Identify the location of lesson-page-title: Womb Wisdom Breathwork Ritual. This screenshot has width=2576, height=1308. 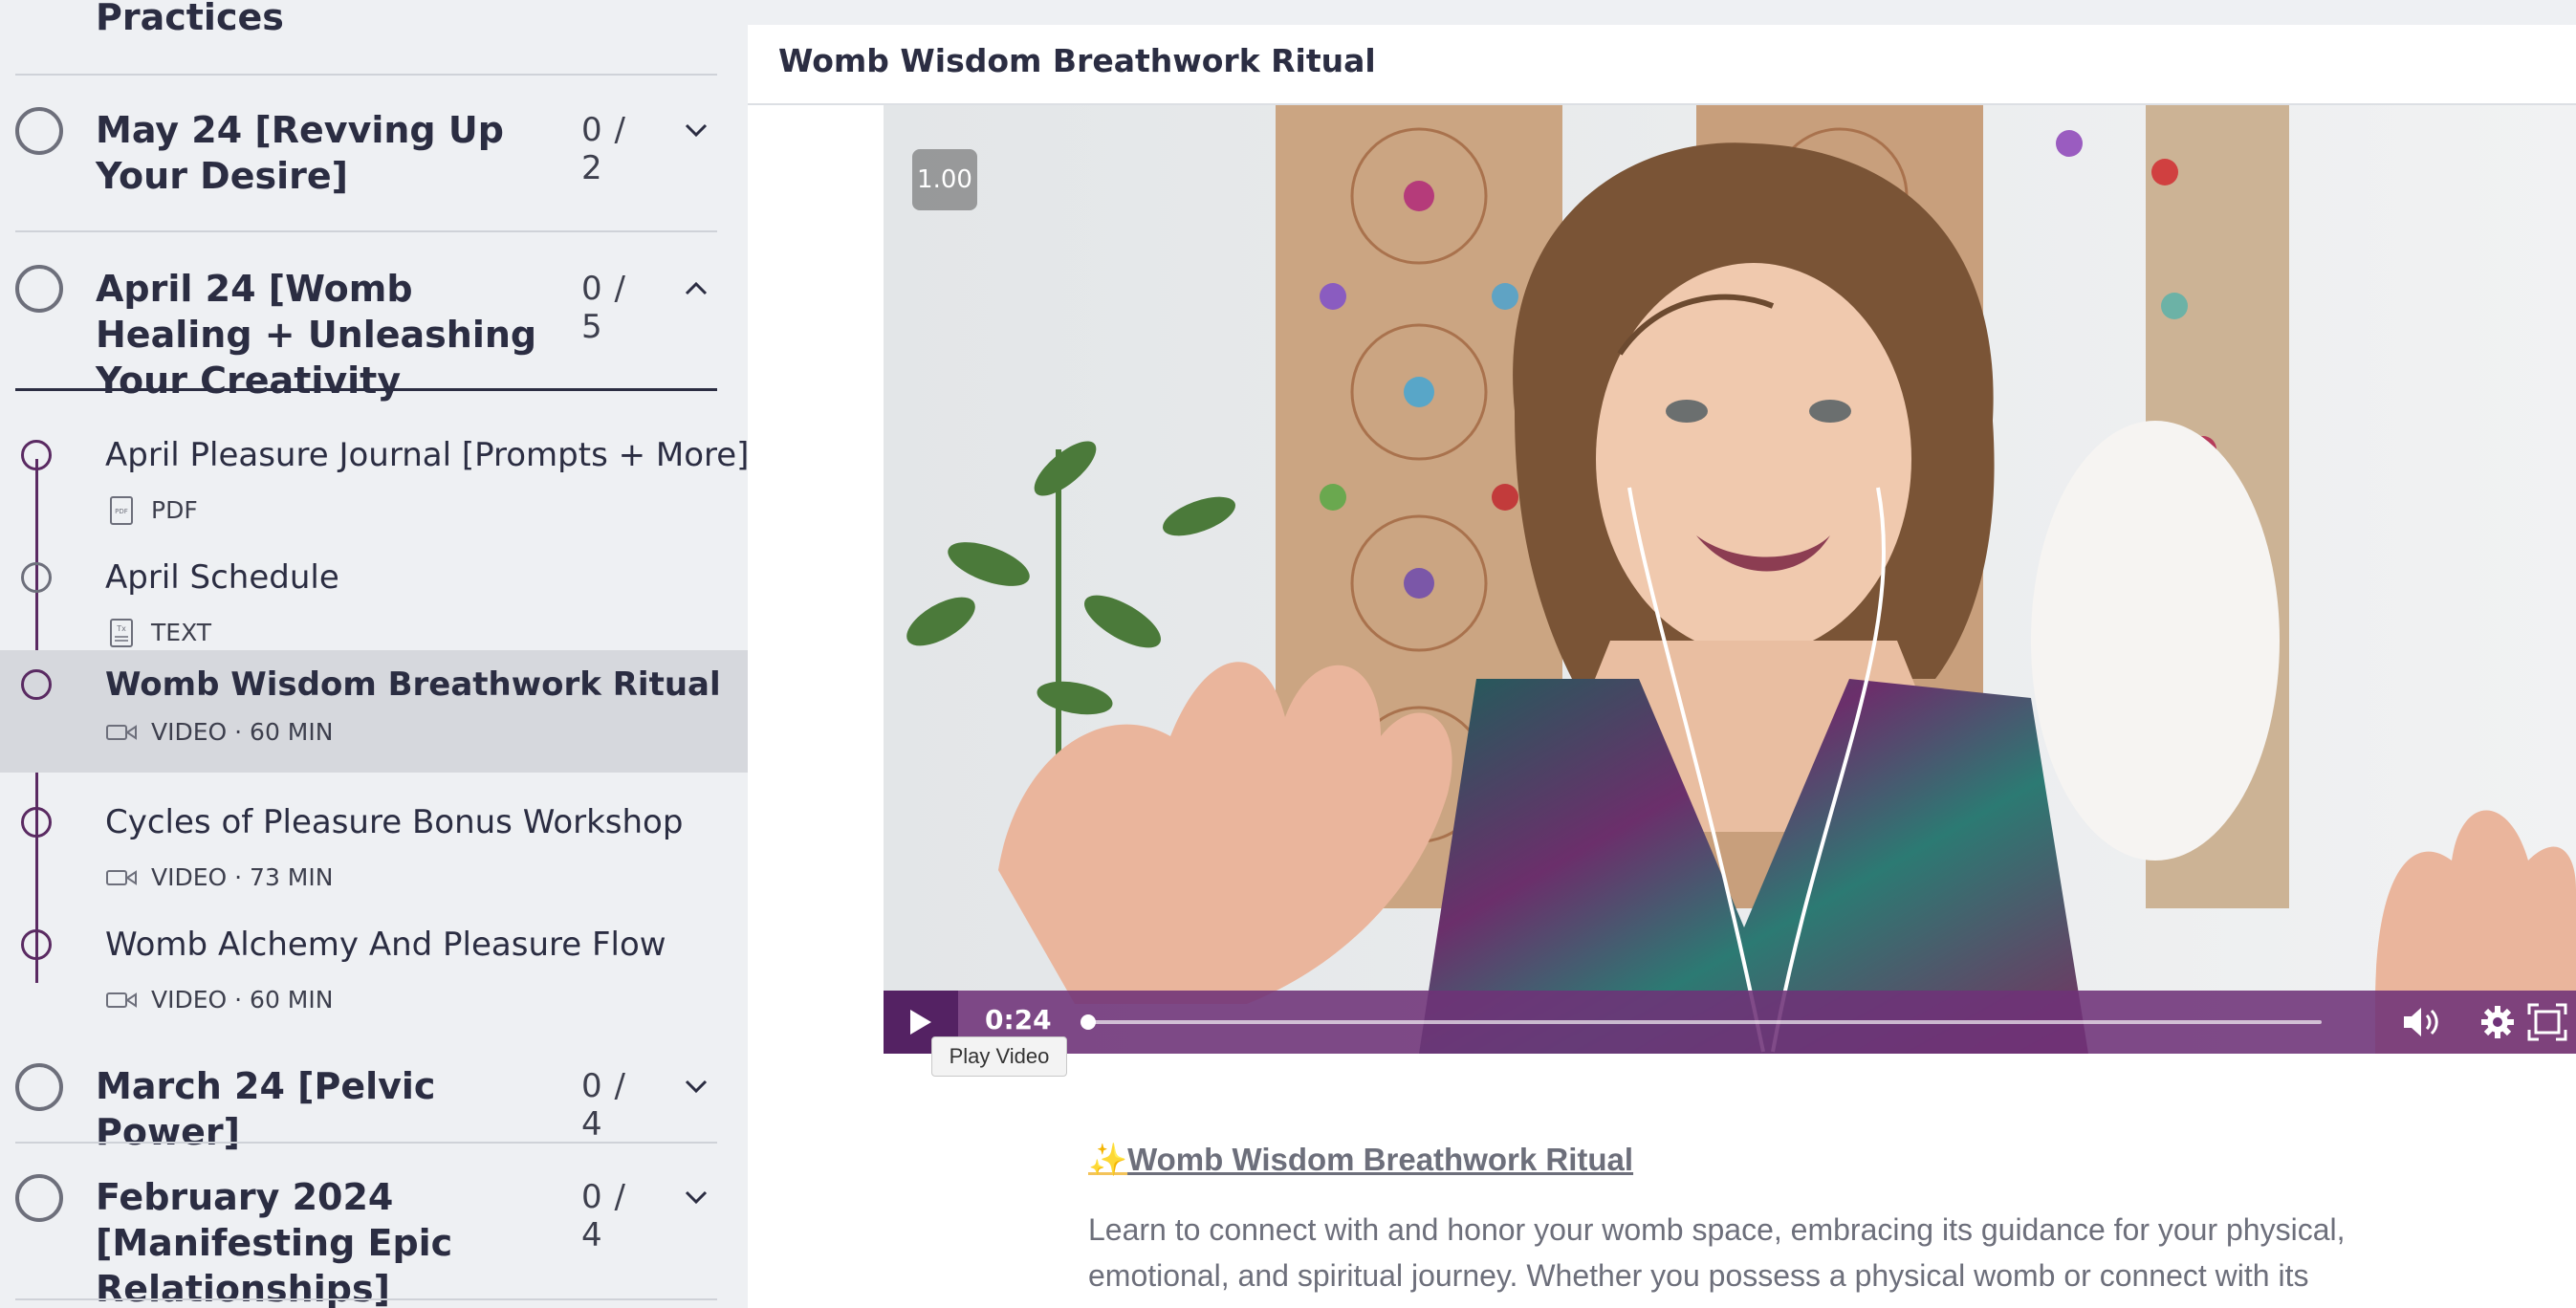
(1077, 60).